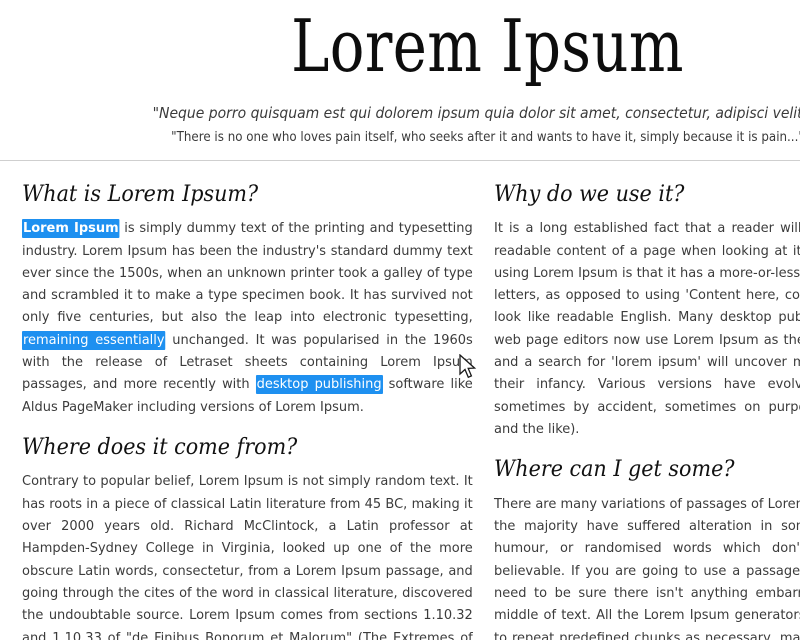  What do you see at coordinates (487, 46) in the screenshot?
I see `page-title: Lorem Ipsum` at bounding box center [487, 46].